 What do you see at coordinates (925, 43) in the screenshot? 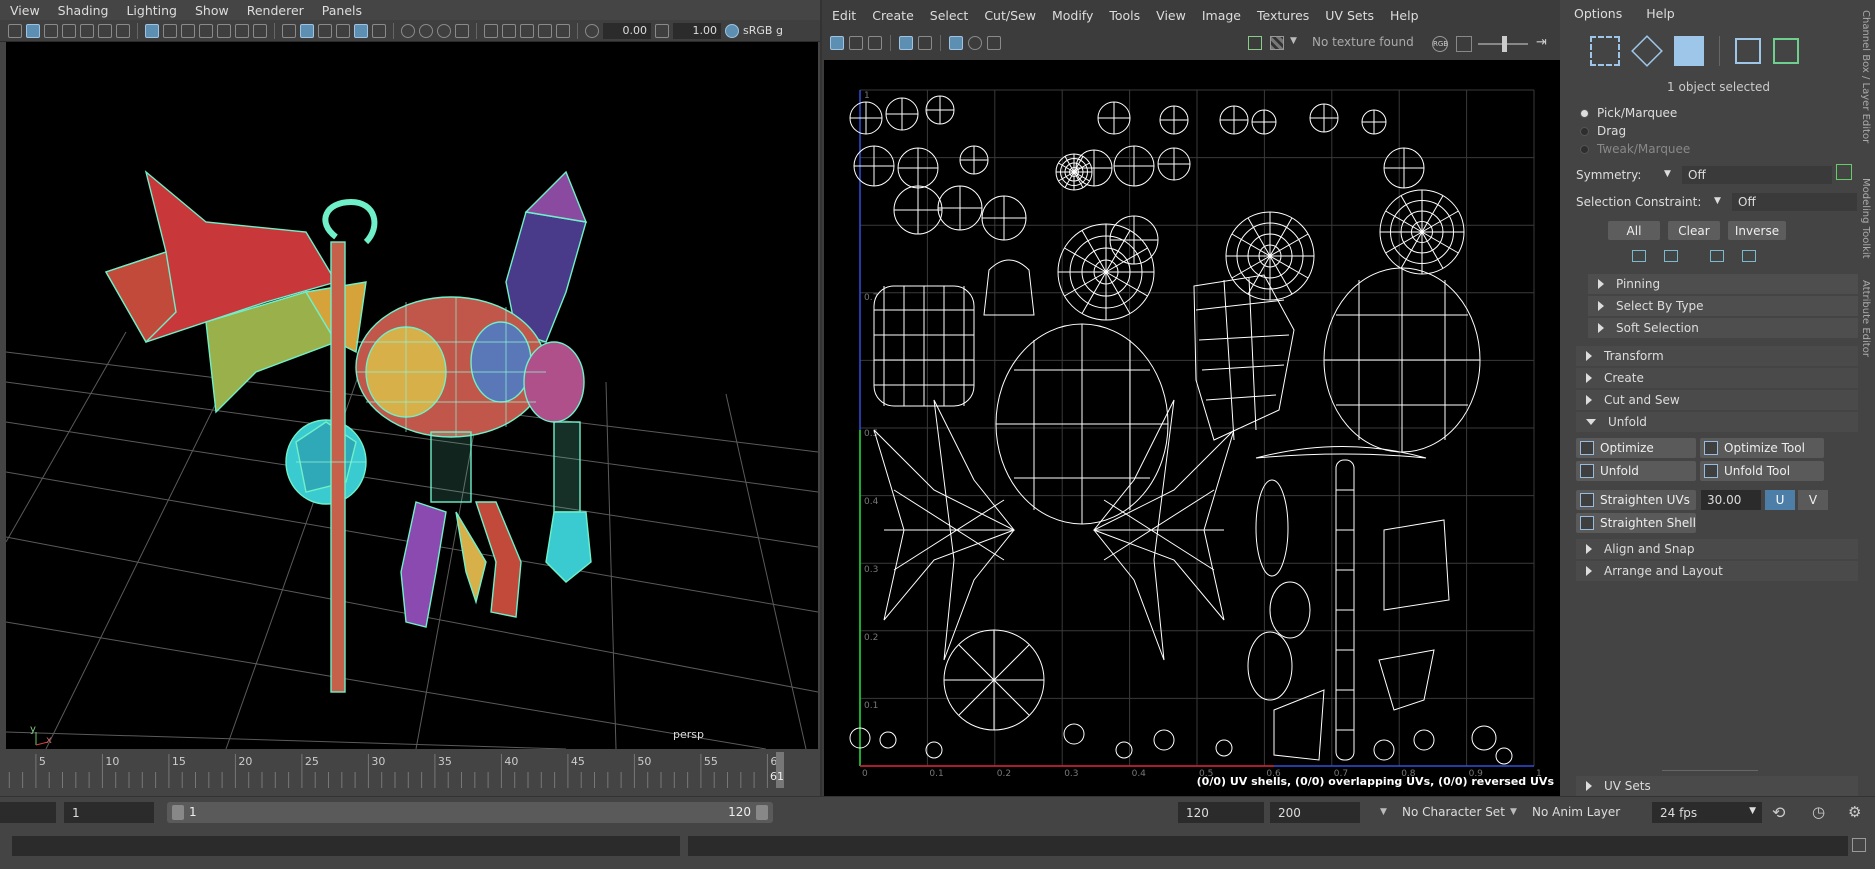
I see `uv-snap-icon` at bounding box center [925, 43].